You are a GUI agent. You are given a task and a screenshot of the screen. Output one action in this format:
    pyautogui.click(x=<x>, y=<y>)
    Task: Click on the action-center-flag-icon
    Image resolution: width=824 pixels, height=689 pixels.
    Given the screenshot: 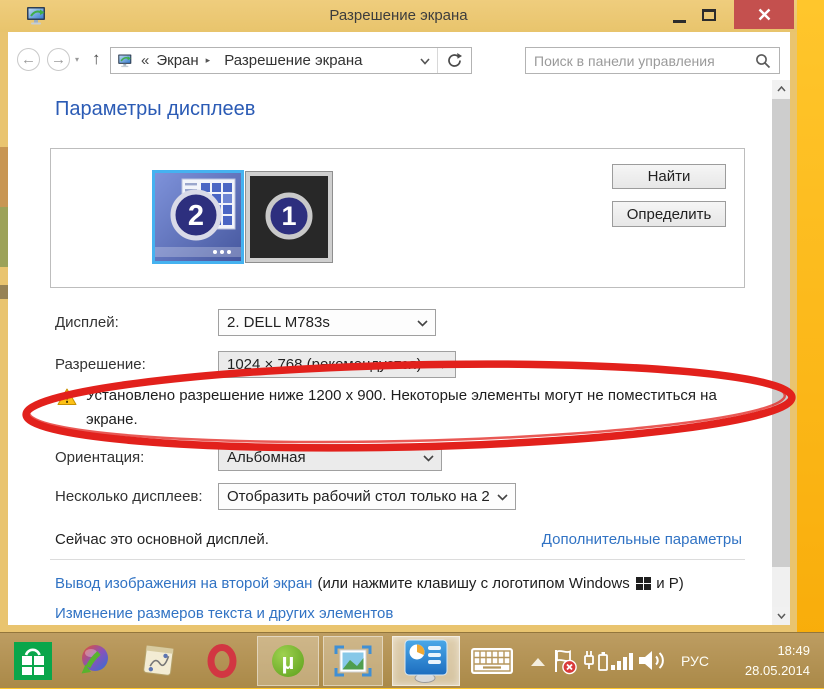 What is the action you would take?
    pyautogui.click(x=564, y=661)
    